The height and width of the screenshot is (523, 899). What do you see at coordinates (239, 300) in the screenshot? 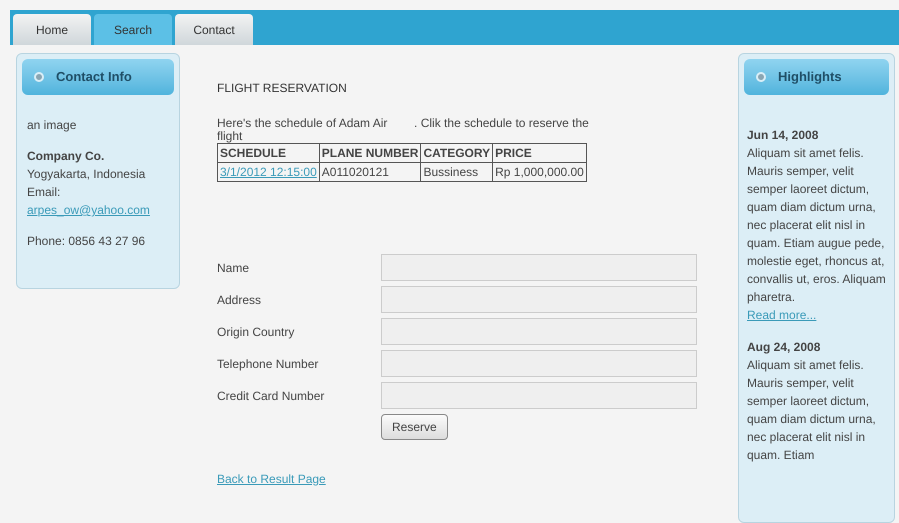
I see `field-label: Address` at bounding box center [239, 300].